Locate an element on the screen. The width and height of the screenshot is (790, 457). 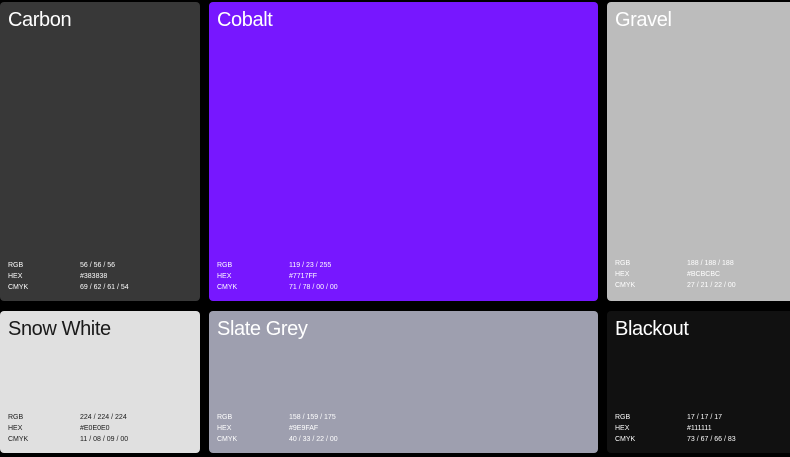
spec-value: #9E9FAF is located at coordinates (304, 428).